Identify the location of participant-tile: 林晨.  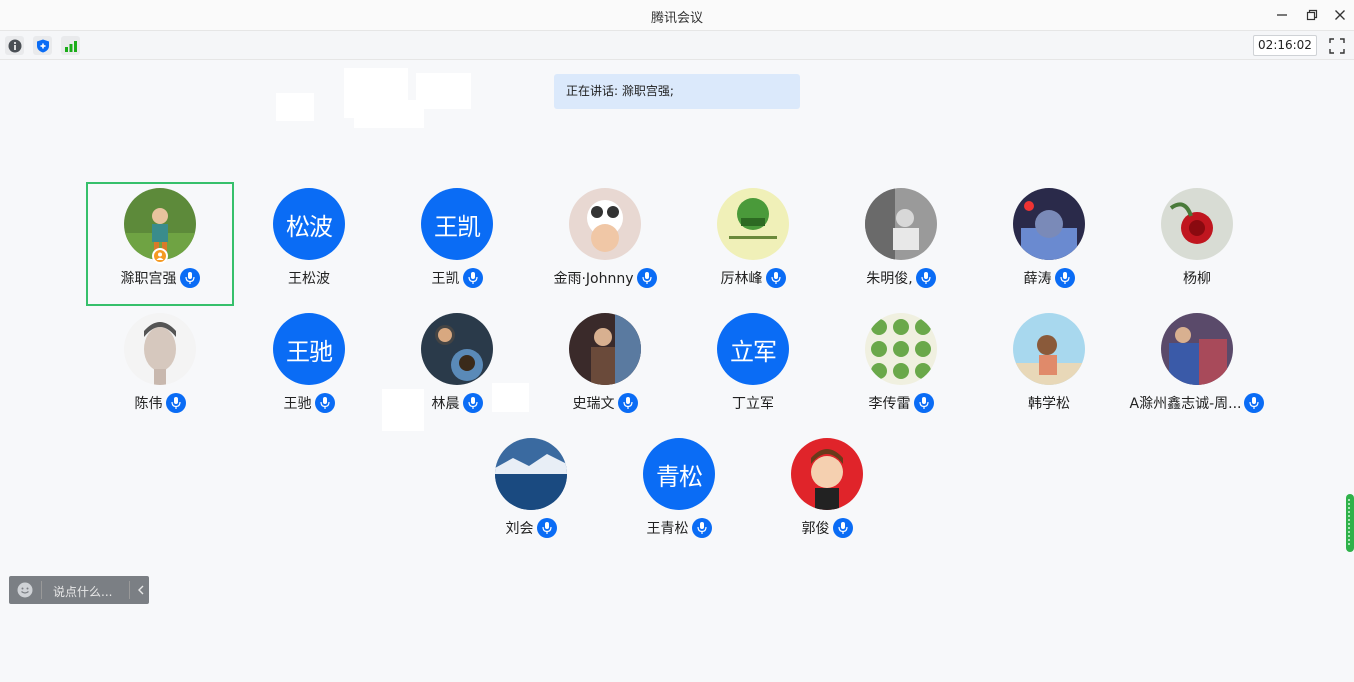
(457, 369).